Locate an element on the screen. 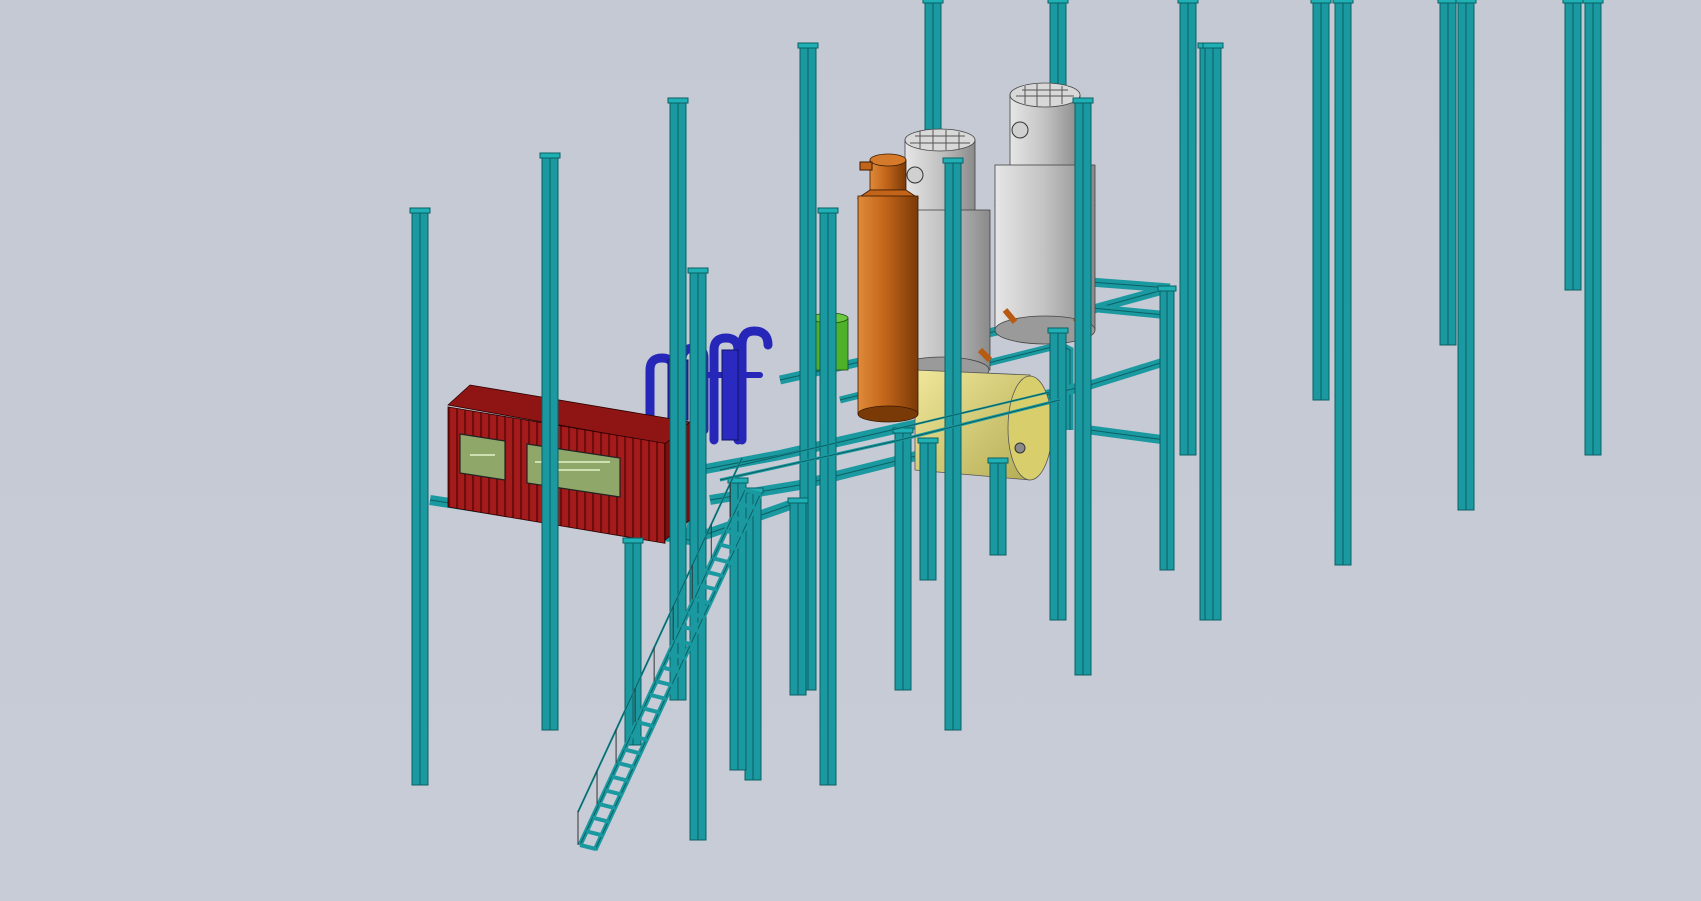 The width and height of the screenshot is (1701, 901). orange-column-stack is located at coordinates (888, 288).